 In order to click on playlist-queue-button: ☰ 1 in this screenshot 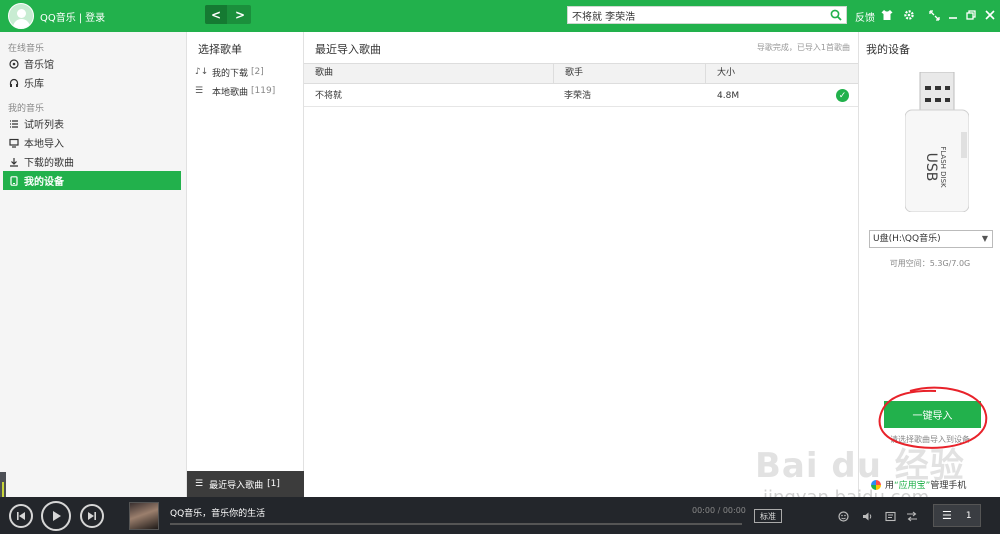, I will do `click(957, 515)`.